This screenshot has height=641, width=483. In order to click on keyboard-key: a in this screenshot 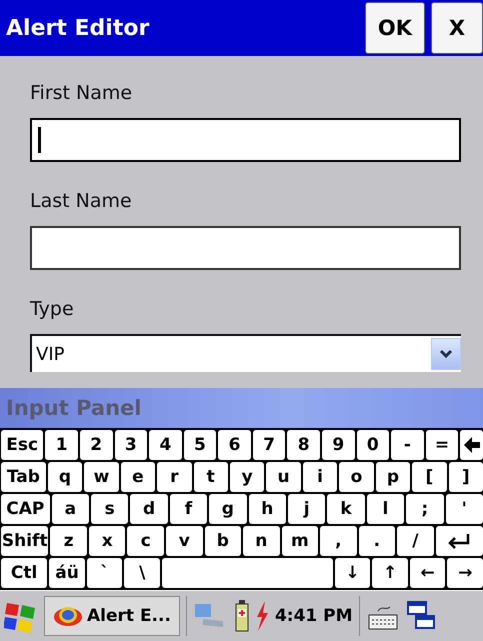, I will do `click(71, 509)`.